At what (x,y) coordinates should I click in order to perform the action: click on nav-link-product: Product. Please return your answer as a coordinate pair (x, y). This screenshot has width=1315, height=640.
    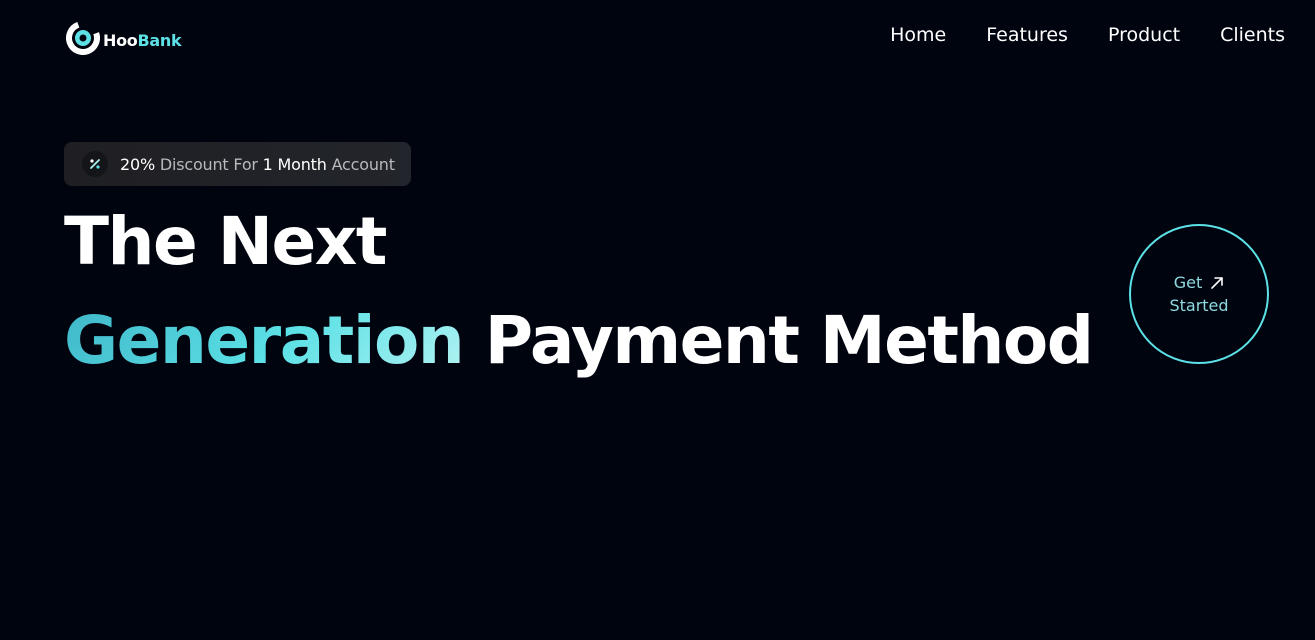
    Looking at the image, I should click on (1144, 35).